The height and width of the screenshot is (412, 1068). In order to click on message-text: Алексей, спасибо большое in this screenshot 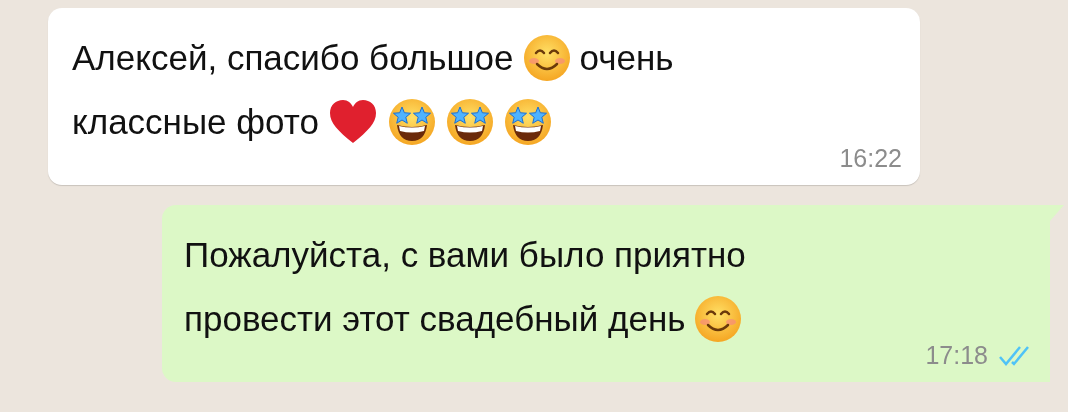, I will do `click(293, 58)`.